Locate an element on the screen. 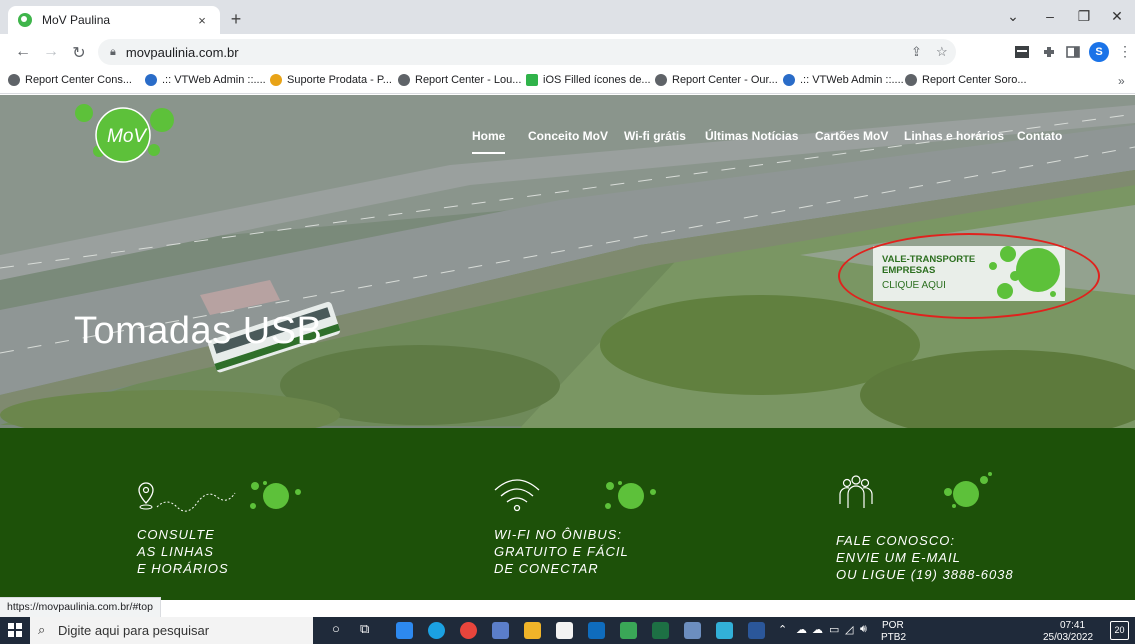 The height and width of the screenshot is (644, 1135). bookmark-prodata-icon is located at coordinates (276, 80).